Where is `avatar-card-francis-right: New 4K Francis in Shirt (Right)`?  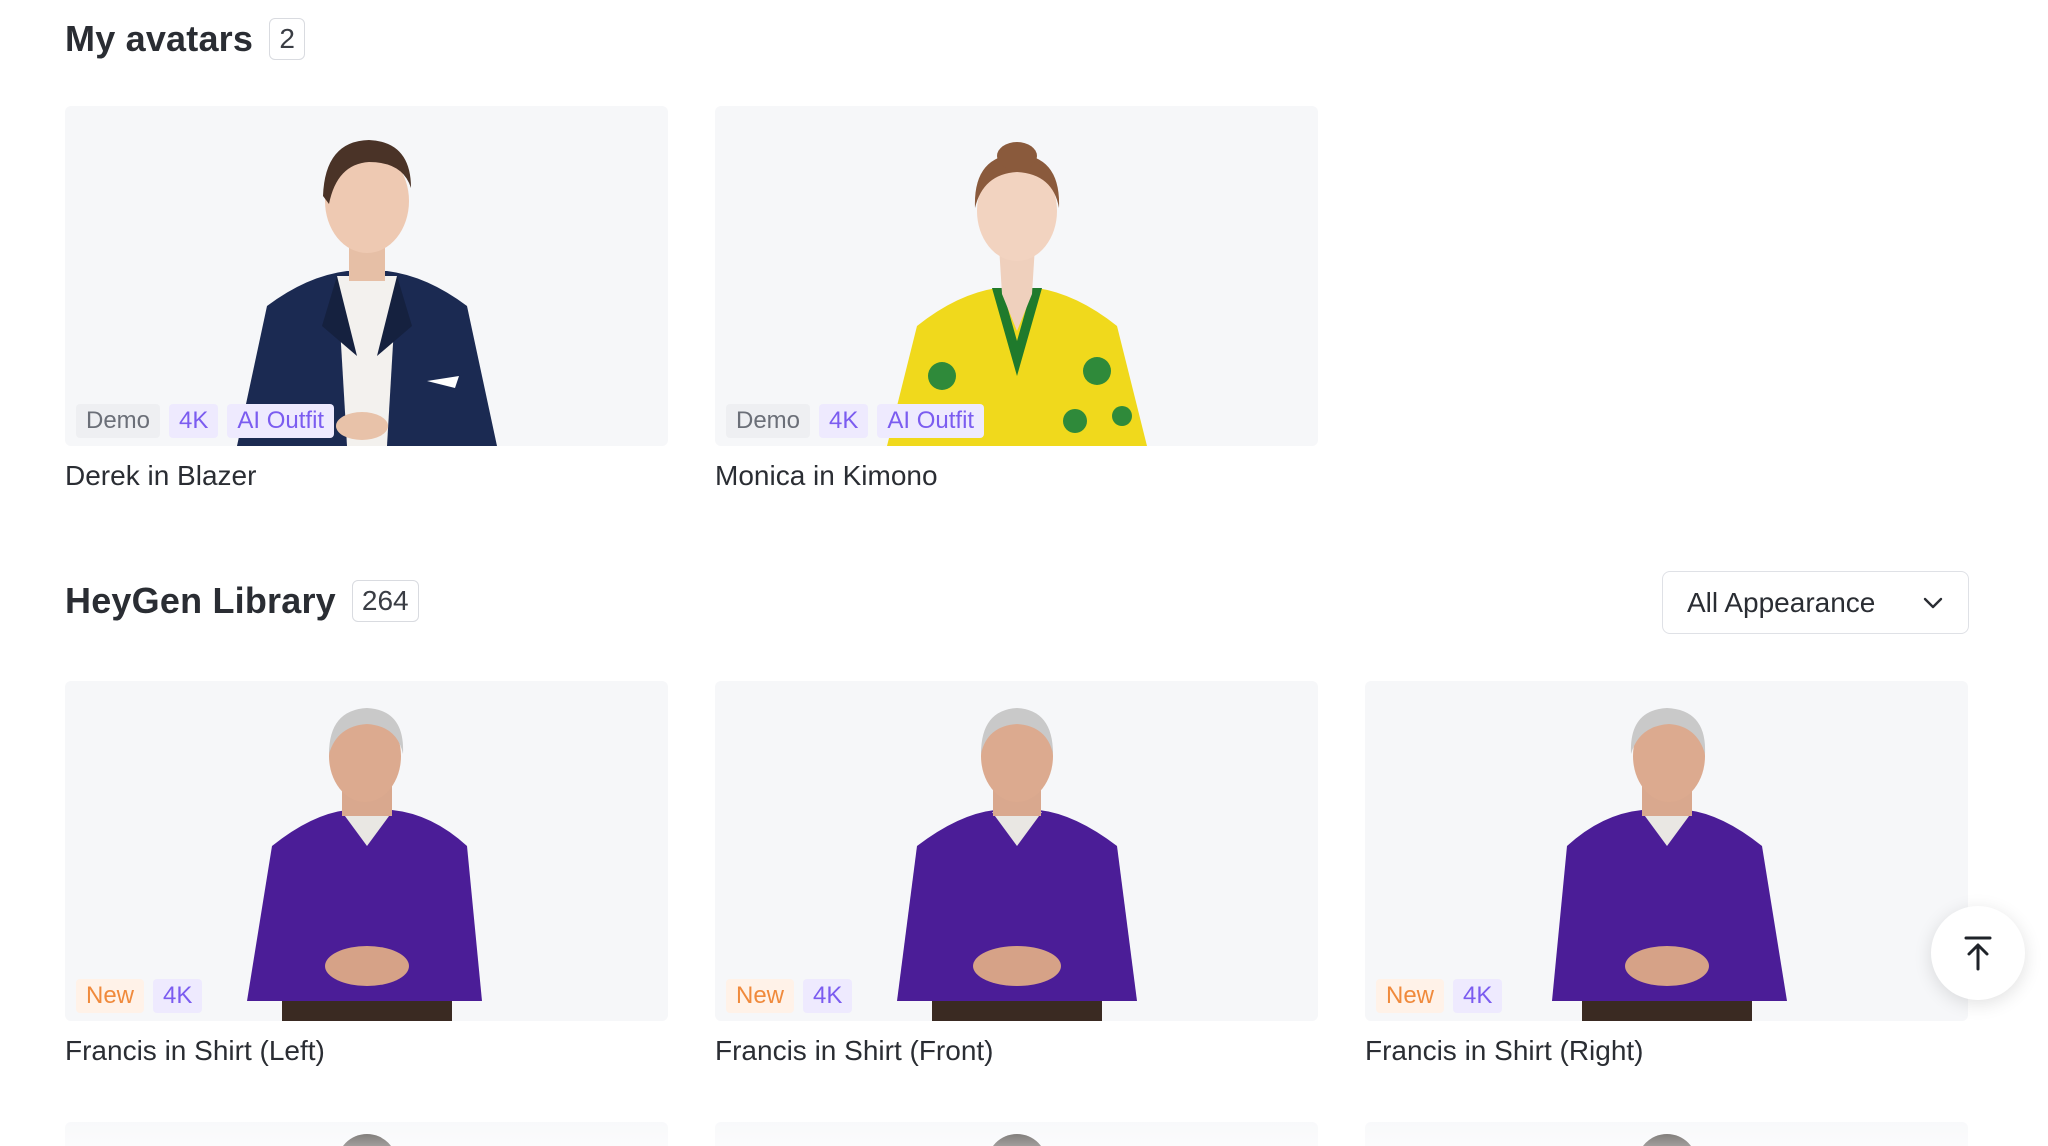
avatar-card-francis-right: New 4K Francis in Shirt (Right) is located at coordinates (1666, 874).